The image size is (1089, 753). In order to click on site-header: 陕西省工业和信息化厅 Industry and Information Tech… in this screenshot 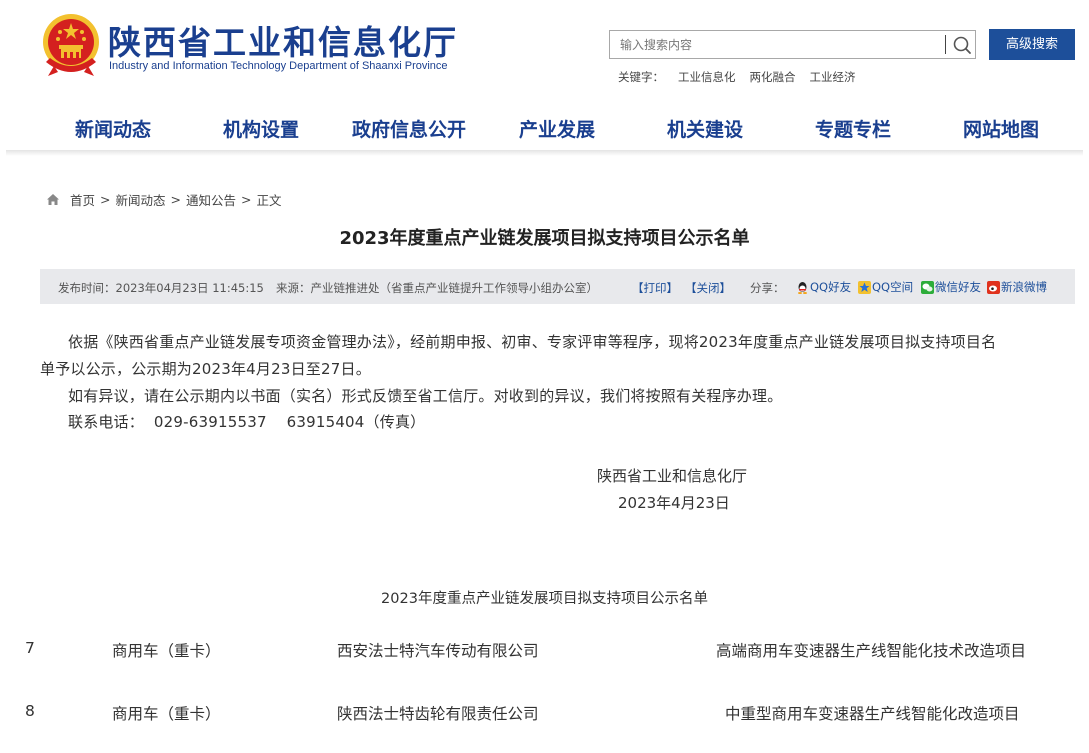, I will do `click(544, 50)`.